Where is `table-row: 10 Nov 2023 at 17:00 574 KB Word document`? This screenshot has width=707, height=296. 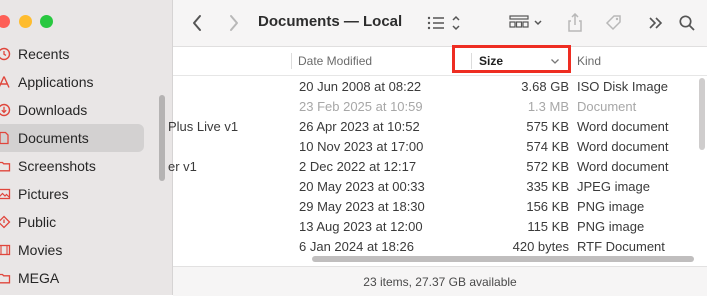
table-row: 10 Nov 2023 at 17:00 574 KB Word document is located at coordinates (440, 147).